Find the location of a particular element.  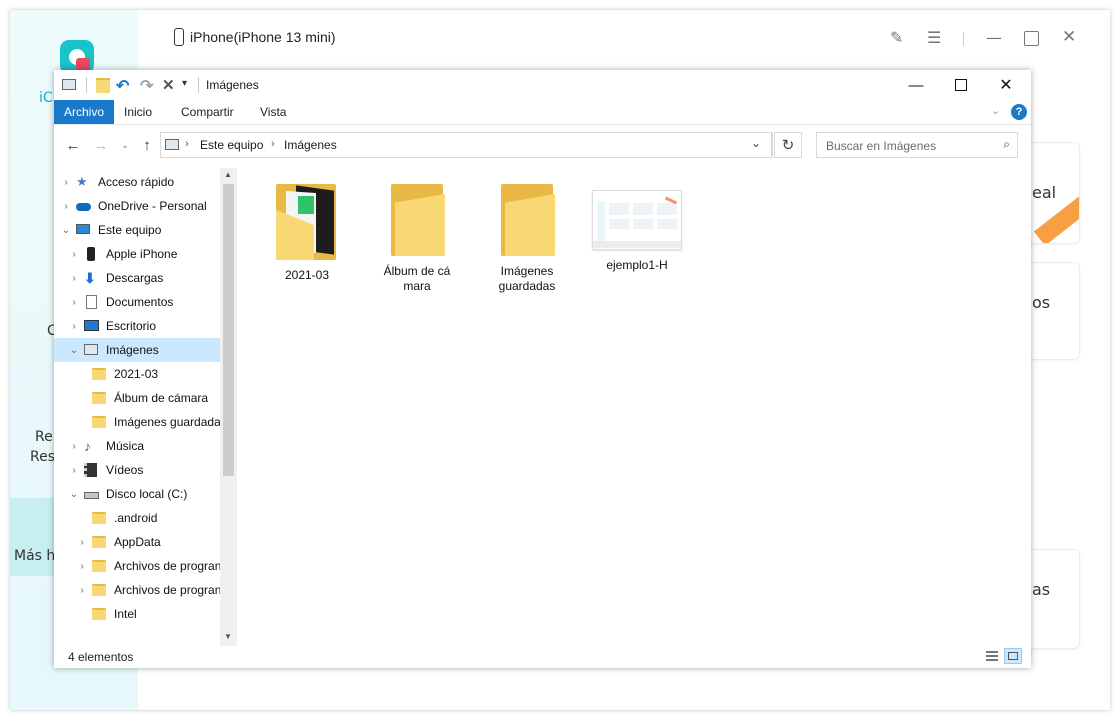

device-title: iPhone(iPhone 13 mini) is located at coordinates (255, 37).